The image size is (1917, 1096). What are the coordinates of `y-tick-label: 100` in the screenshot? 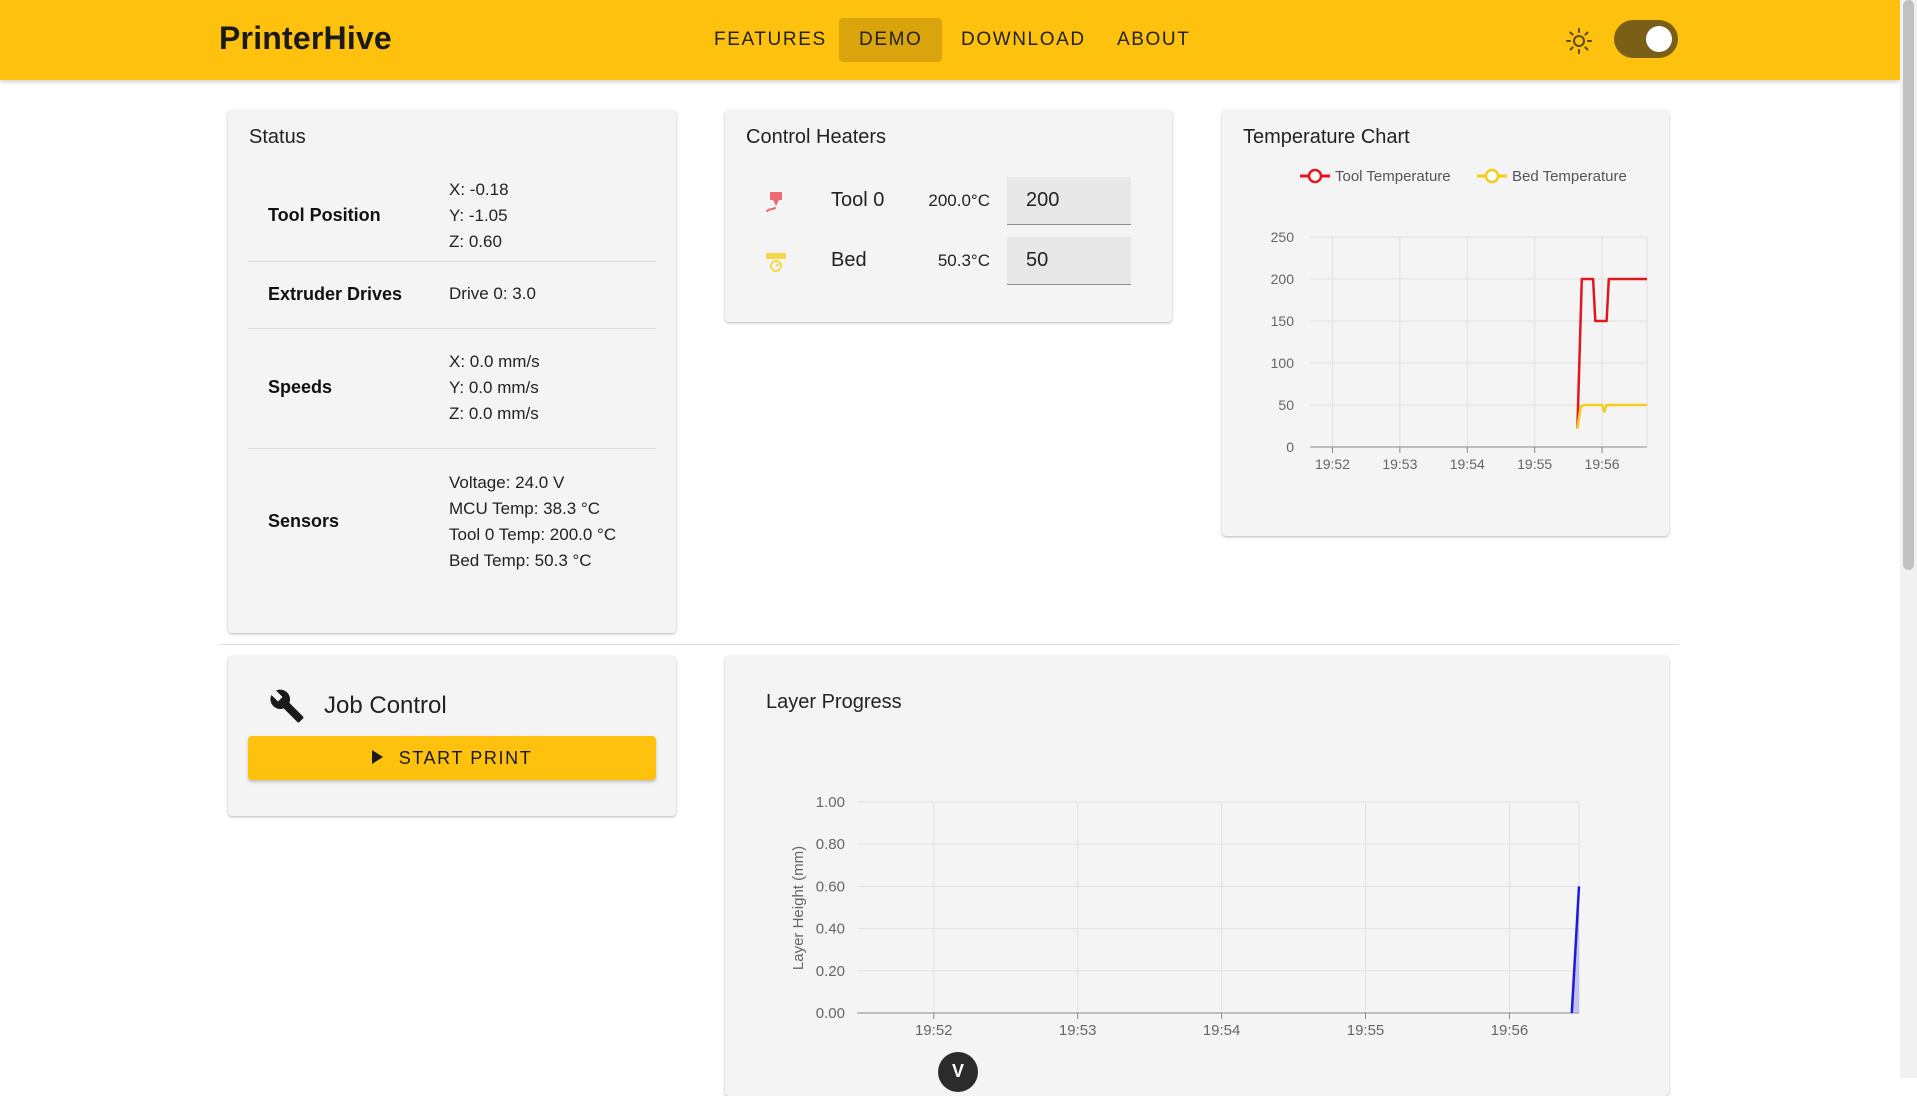 It's located at (1283, 363).